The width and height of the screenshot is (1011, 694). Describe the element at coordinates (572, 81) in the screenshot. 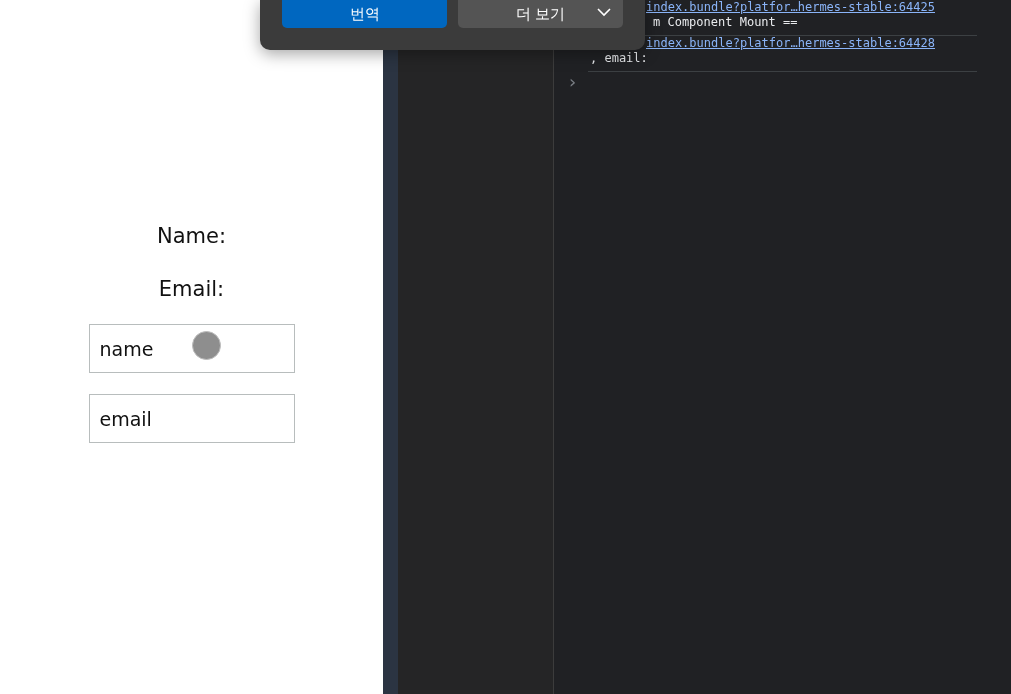

I see `console-prompt: ›` at that location.